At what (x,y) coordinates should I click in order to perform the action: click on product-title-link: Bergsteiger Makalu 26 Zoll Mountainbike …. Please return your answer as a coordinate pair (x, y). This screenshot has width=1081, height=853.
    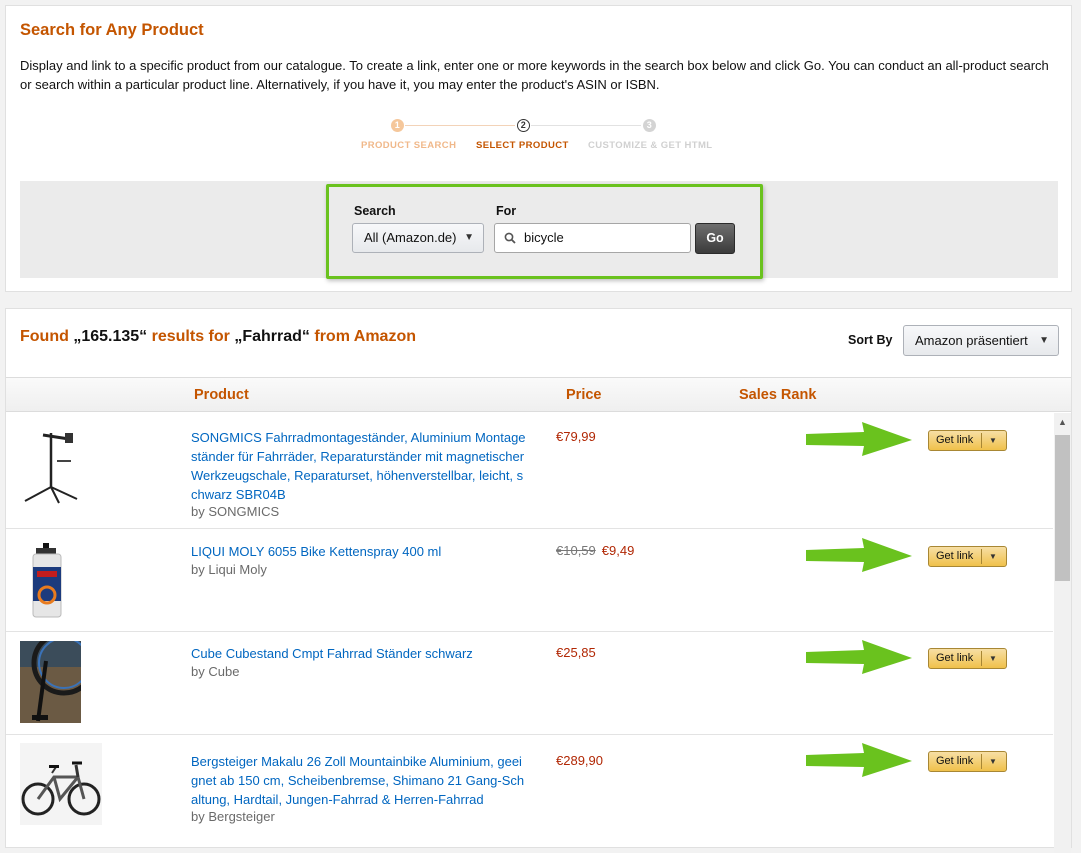
    Looking at the image, I should click on (358, 780).